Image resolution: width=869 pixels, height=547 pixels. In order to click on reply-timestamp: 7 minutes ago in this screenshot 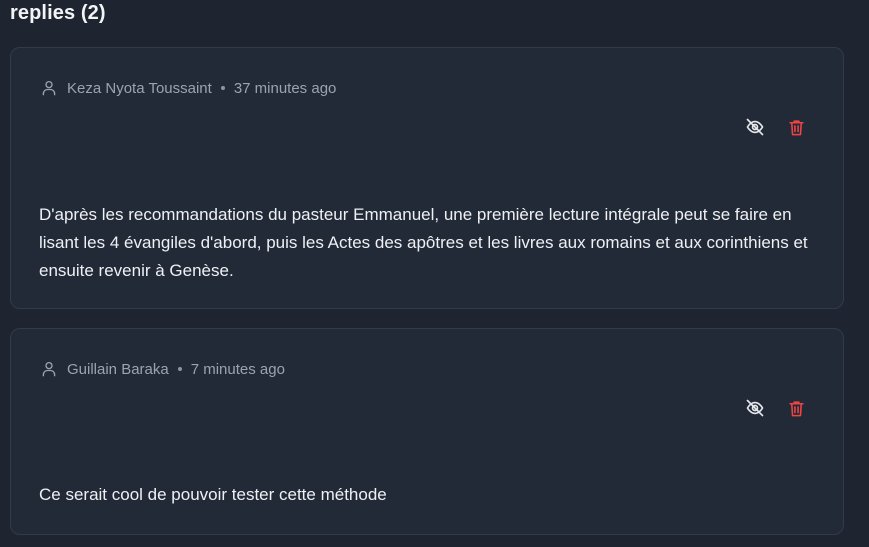, I will do `click(237, 369)`.